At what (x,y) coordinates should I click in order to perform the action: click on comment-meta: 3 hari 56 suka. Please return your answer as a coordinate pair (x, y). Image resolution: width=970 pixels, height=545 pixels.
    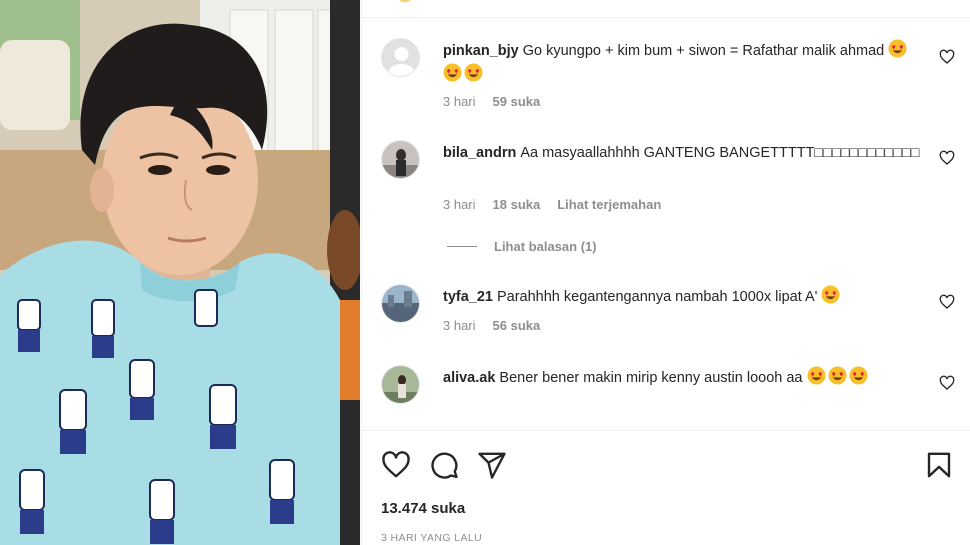
    Looking at the image, I should click on (500, 325).